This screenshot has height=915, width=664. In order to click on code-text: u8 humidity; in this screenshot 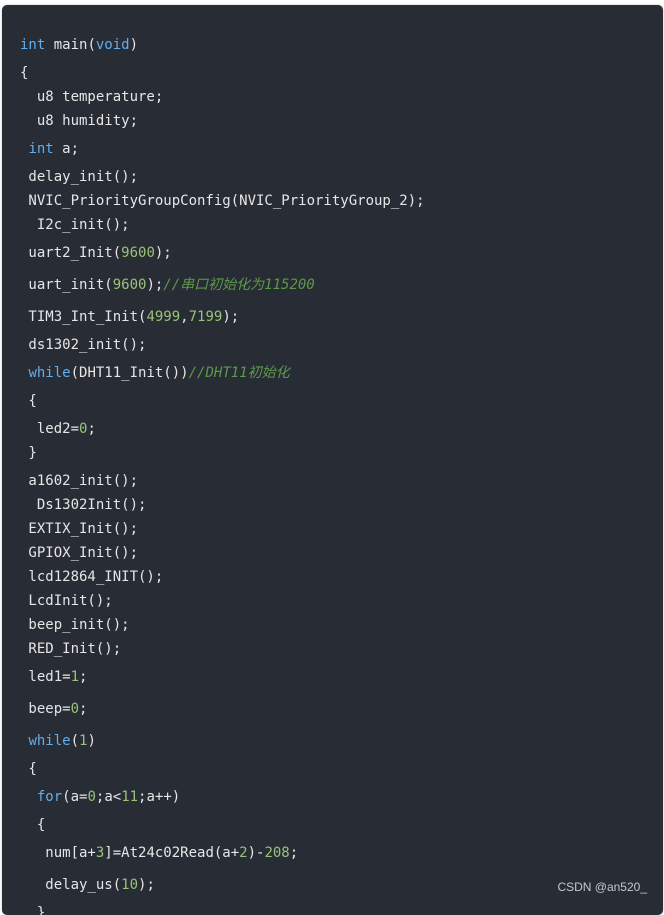, I will do `click(79, 121)`.